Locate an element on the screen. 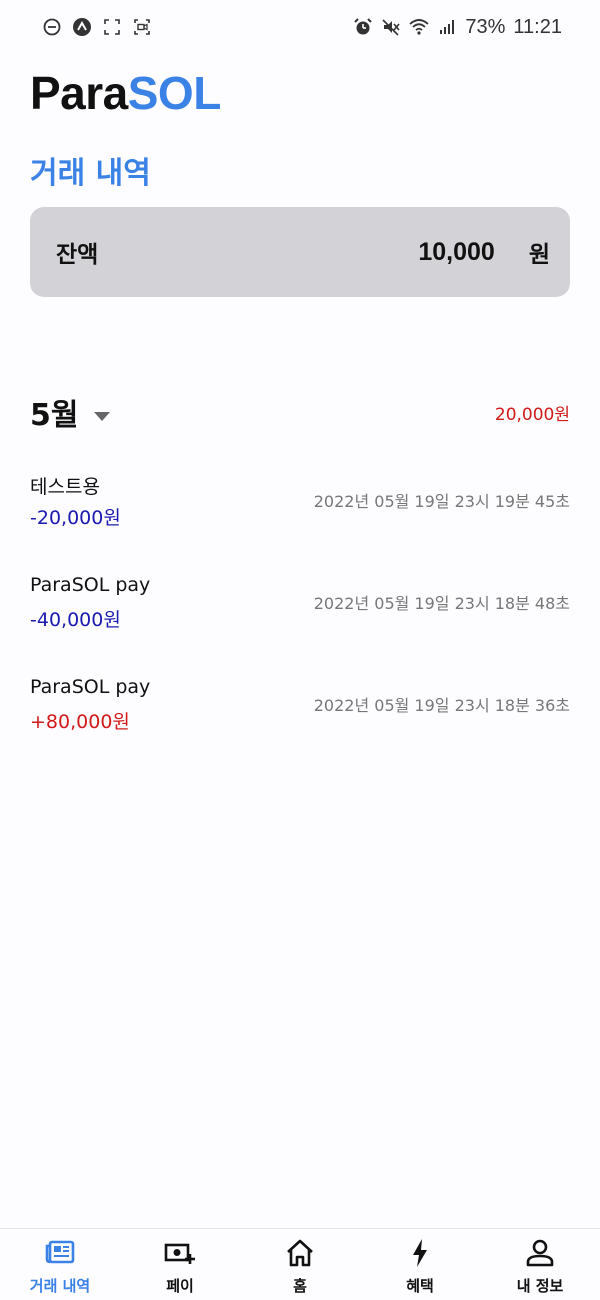 Image resolution: width=600 pixels, height=1300 pixels. mute-icon is located at coordinates (391, 27).